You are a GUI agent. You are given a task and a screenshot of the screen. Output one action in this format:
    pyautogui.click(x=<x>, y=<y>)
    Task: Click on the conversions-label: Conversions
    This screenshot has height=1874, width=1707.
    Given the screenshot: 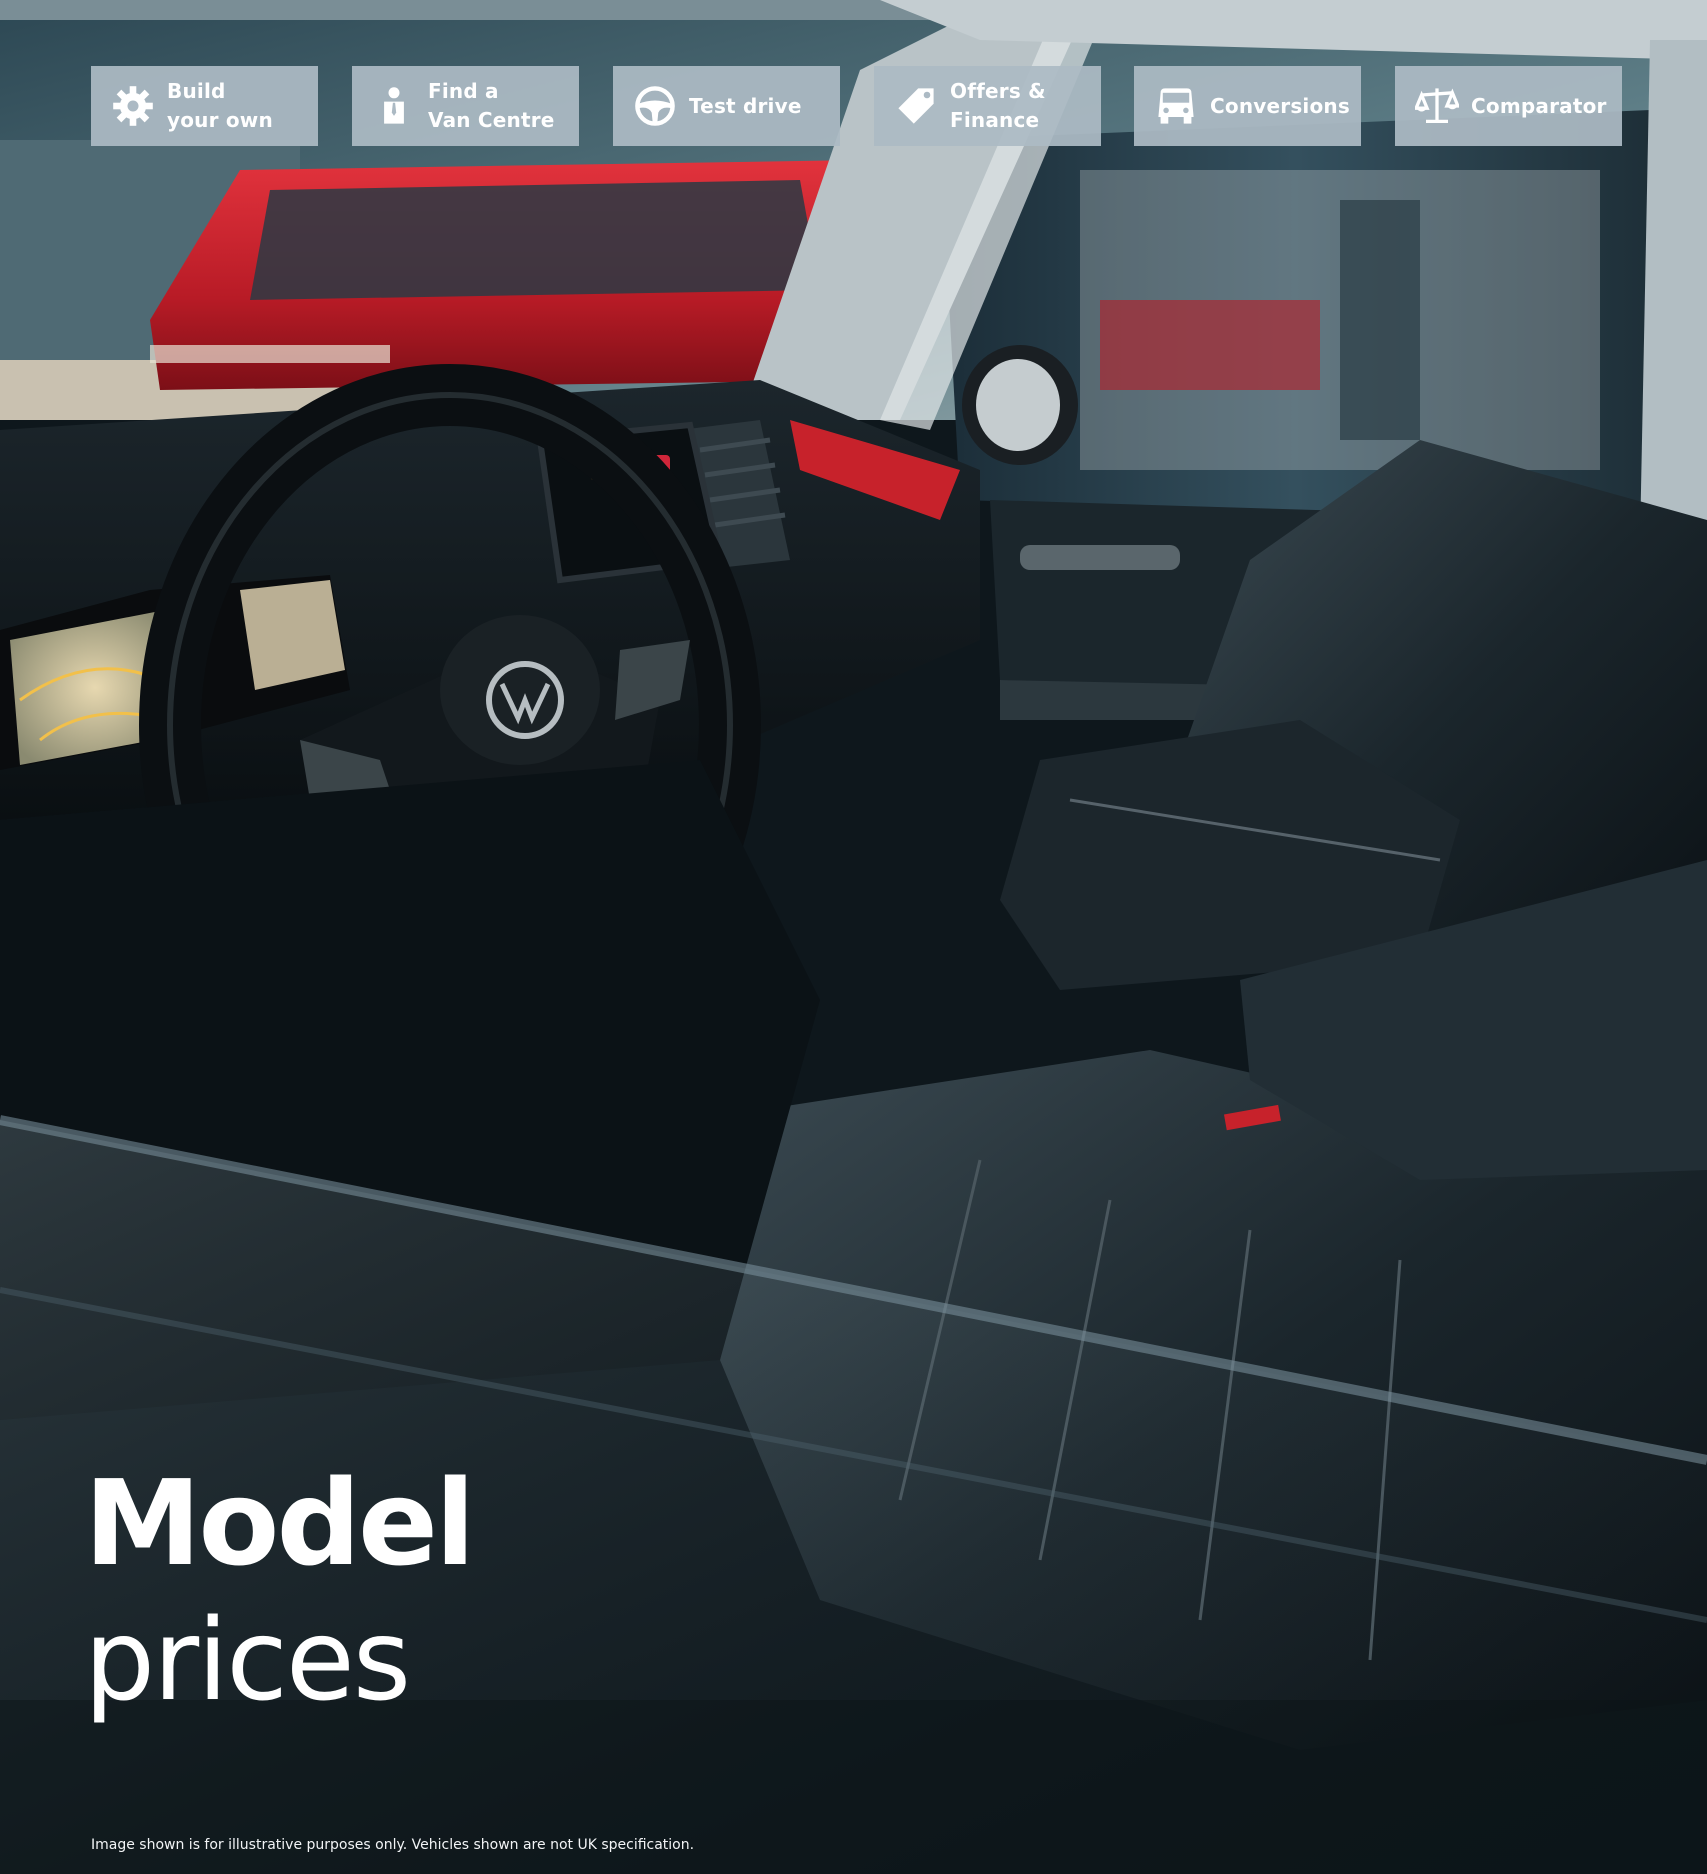 What is the action you would take?
    pyautogui.click(x=1280, y=105)
    